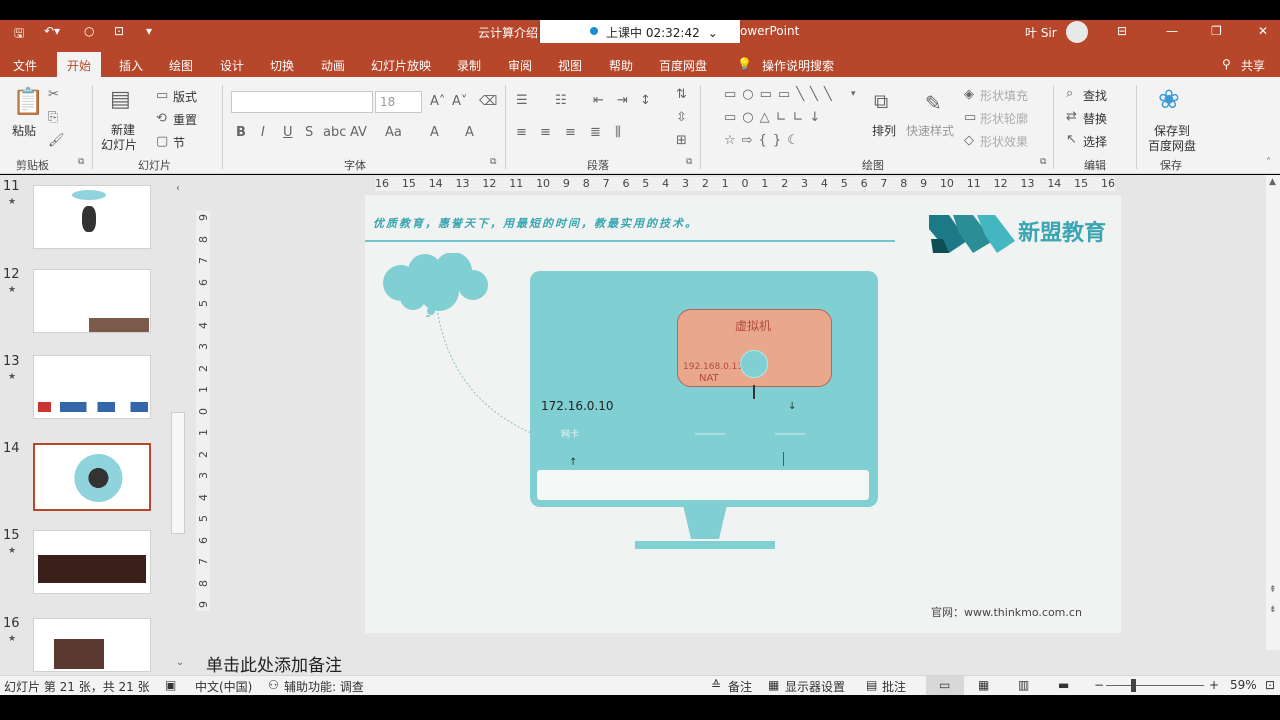 The height and width of the screenshot is (720, 1280). What do you see at coordinates (488, 101) in the screenshot?
I see `clear-format-icon: ⌫` at bounding box center [488, 101].